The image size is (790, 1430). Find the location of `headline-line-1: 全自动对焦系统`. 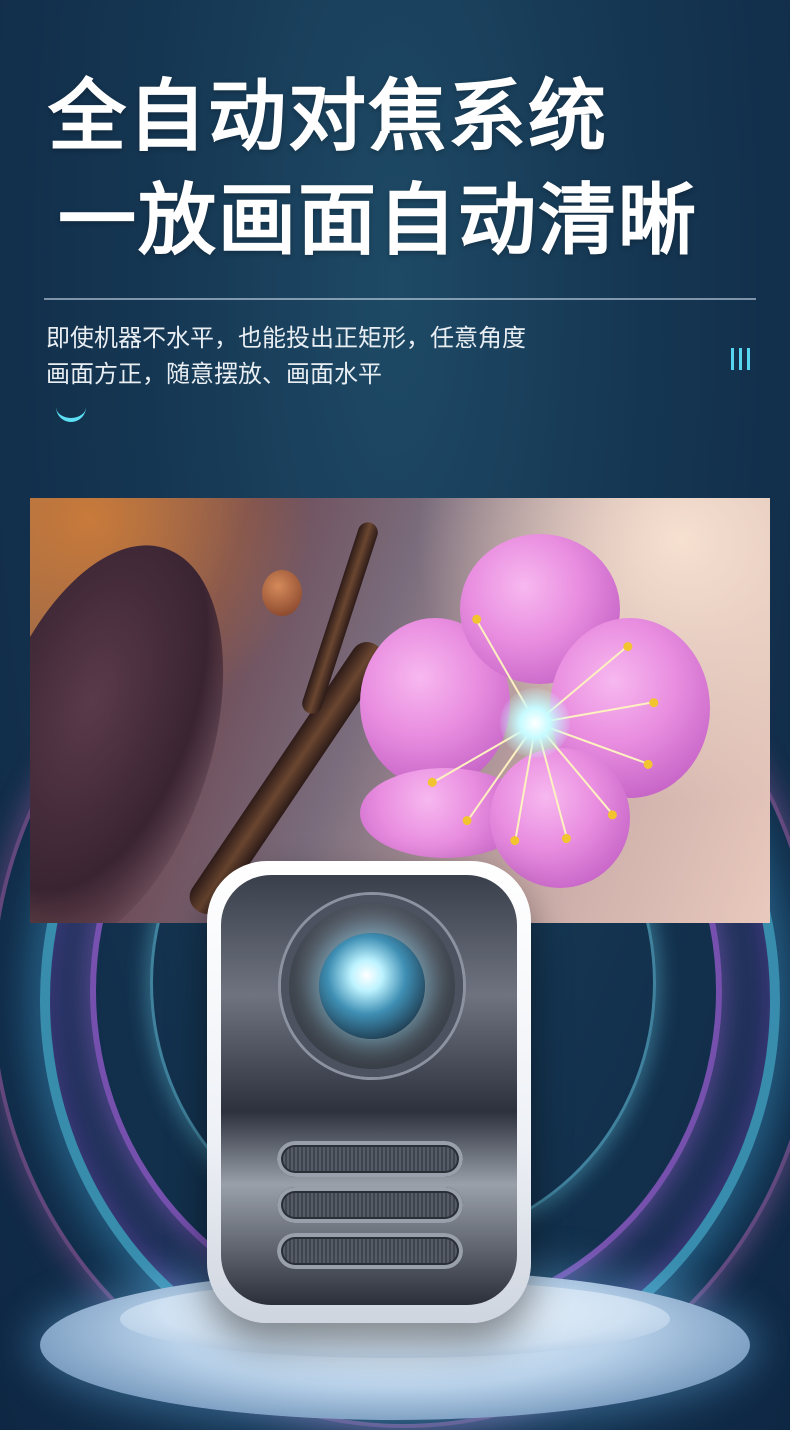

headline-line-1: 全自动对焦系统 is located at coordinates (328, 117).